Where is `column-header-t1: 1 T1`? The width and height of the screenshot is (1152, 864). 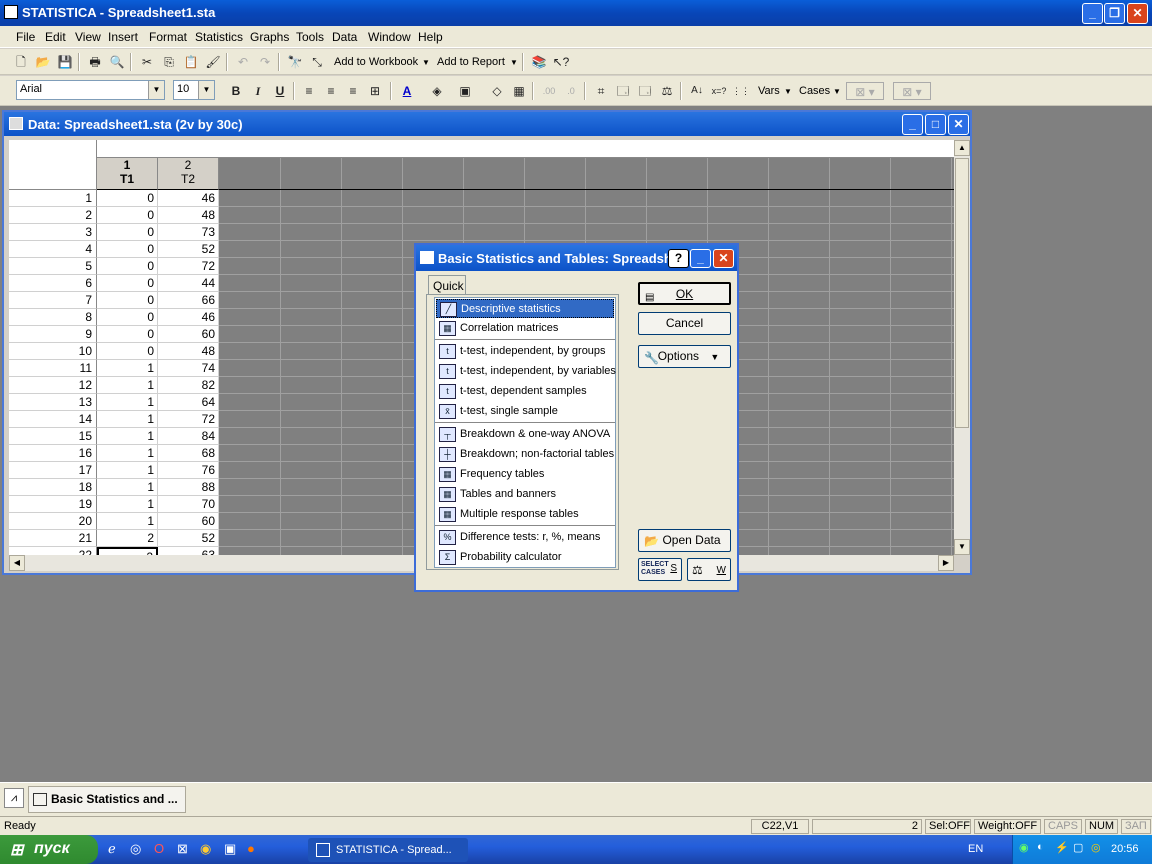 column-header-t1: 1 T1 is located at coordinates (127, 174).